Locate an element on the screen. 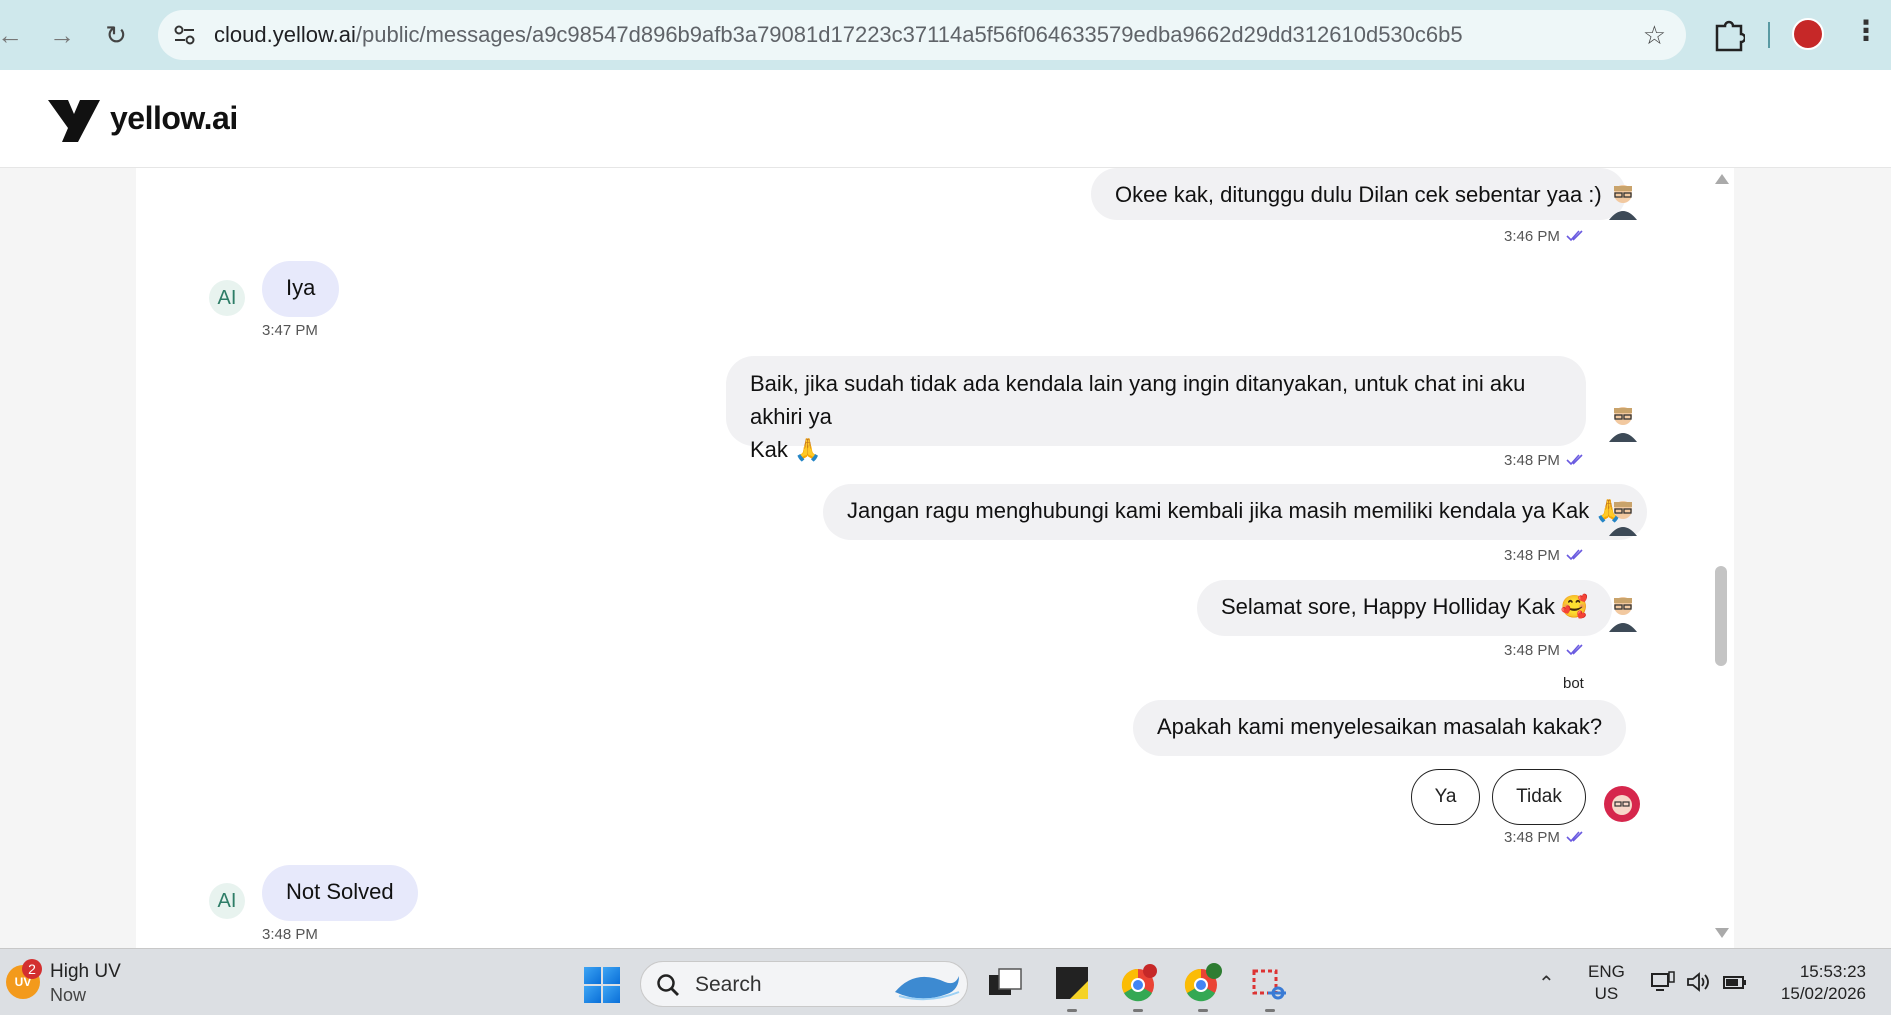 The height and width of the screenshot is (1015, 1891). language-indicator: ENG US is located at coordinates (1606, 983).